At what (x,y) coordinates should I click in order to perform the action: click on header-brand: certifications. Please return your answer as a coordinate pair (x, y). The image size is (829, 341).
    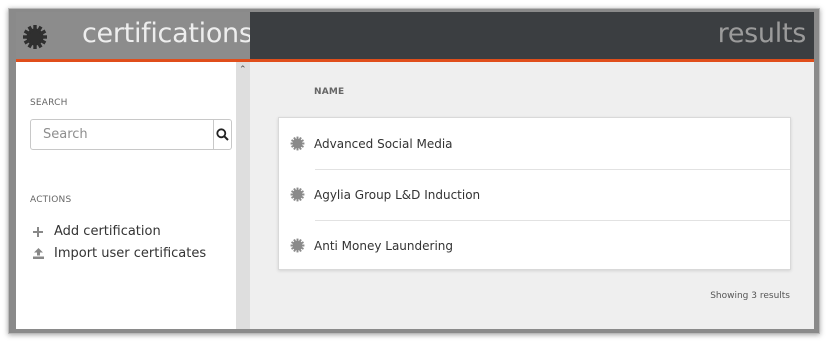
    Looking at the image, I should click on (134, 35).